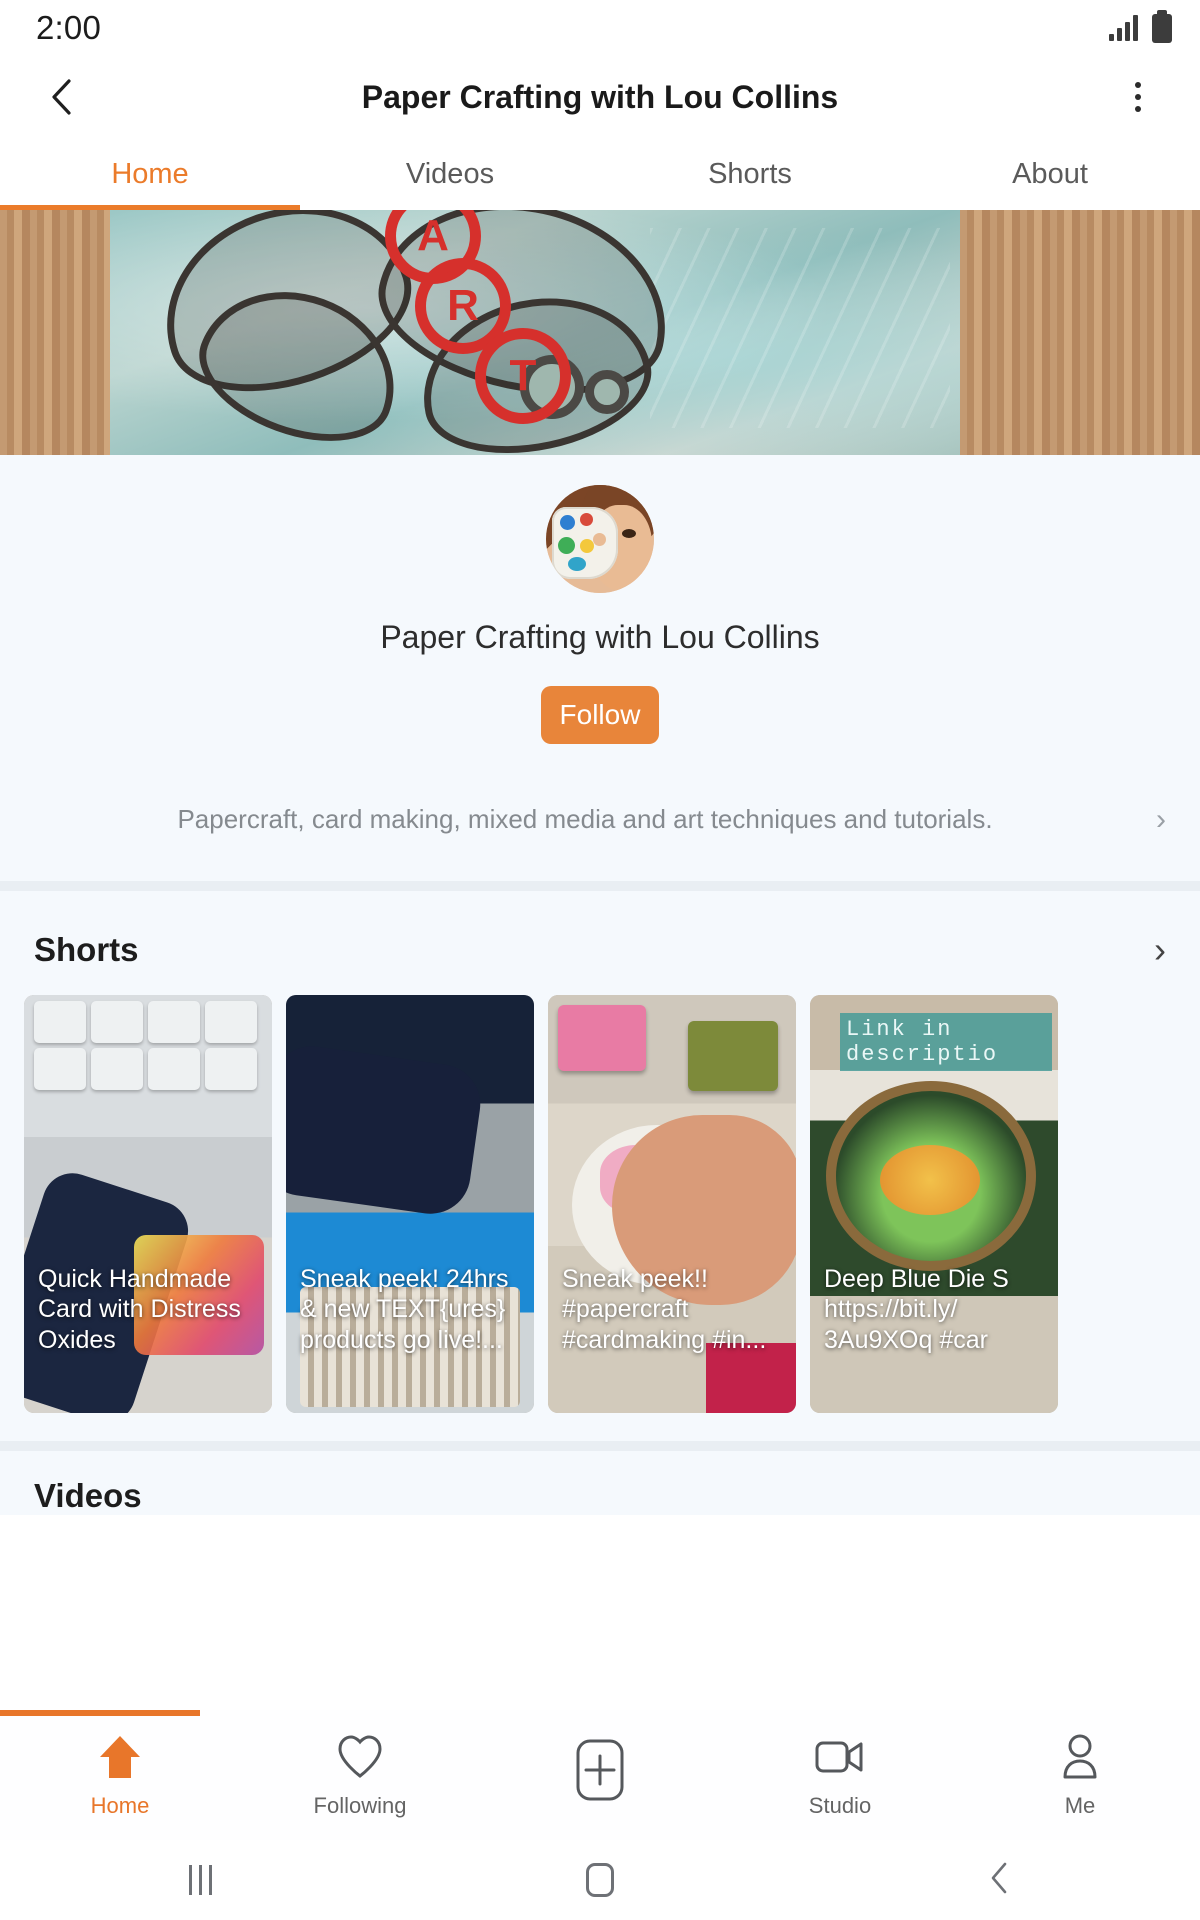 Image resolution: width=1200 pixels, height=1920 pixels. What do you see at coordinates (930, 1180) in the screenshot?
I see `sun-shape` at bounding box center [930, 1180].